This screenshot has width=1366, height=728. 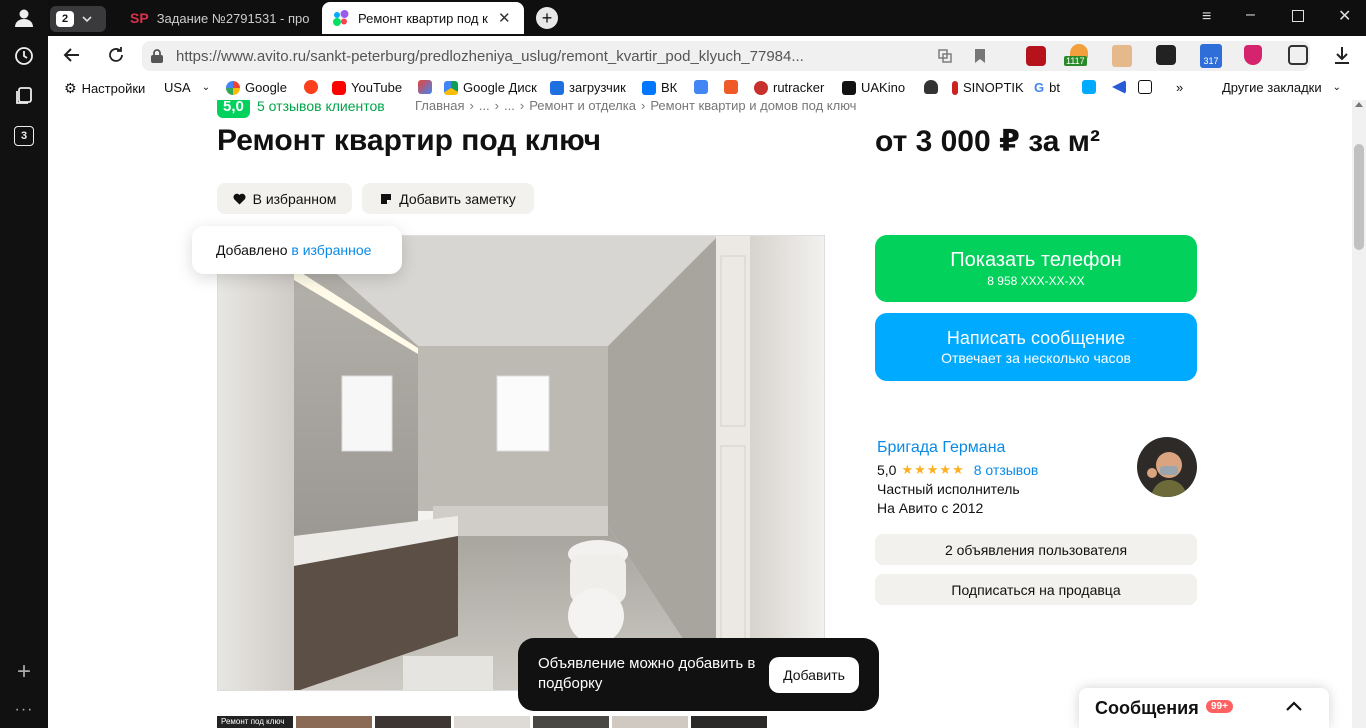 I want to click on bookmark-user, so click(x=931, y=87).